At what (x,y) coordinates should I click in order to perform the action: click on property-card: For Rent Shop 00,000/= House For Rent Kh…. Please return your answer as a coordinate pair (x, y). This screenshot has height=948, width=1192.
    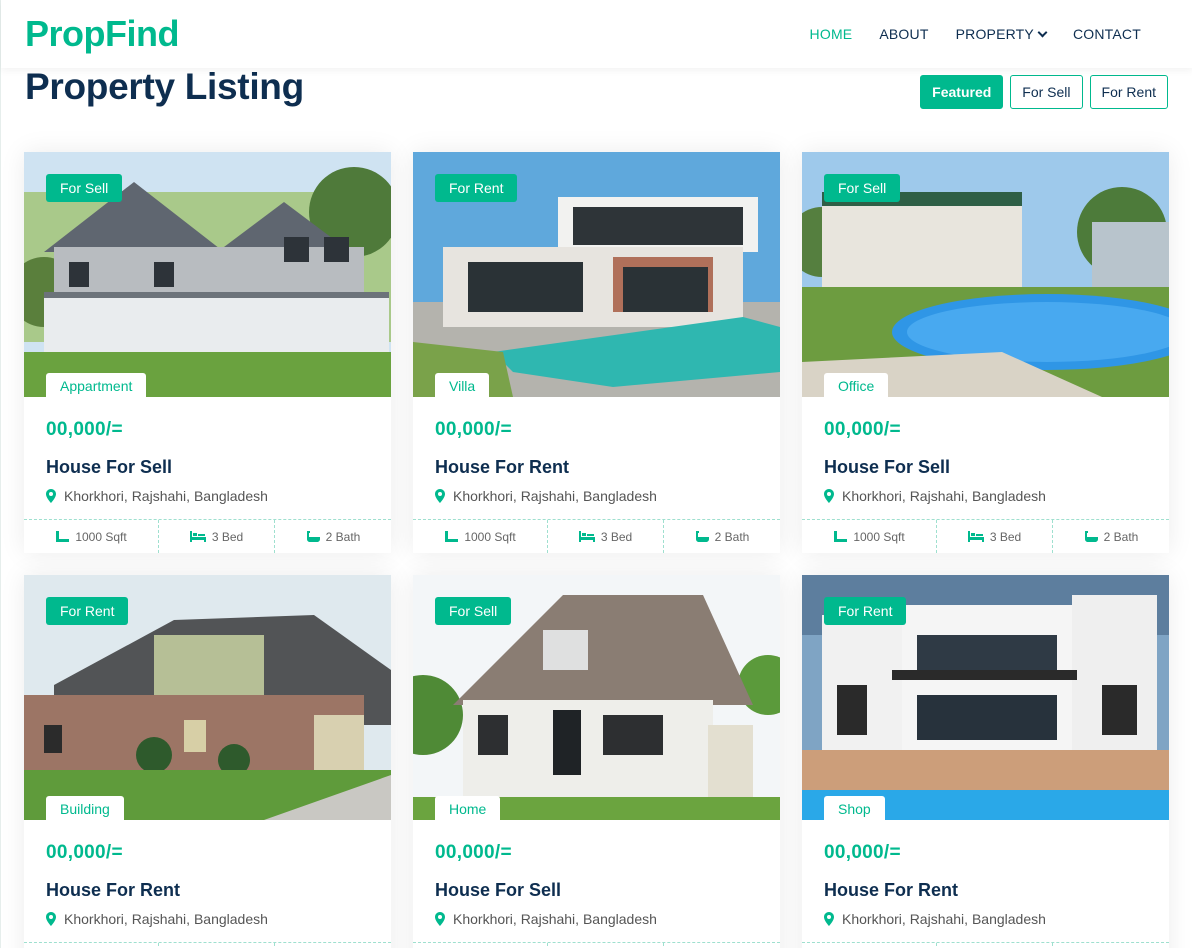
    Looking at the image, I should click on (985, 761).